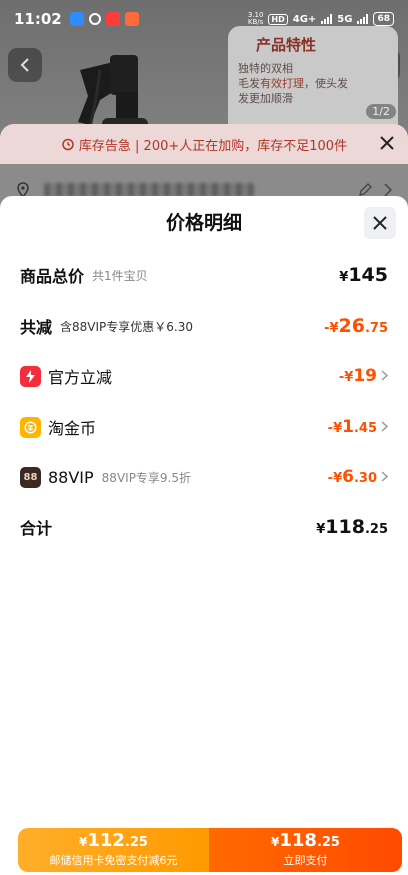  I want to click on payment-bar: ¥112.25 邮储信用卡免密支付减6元 ¥118.25 立即支付, so click(210, 850).